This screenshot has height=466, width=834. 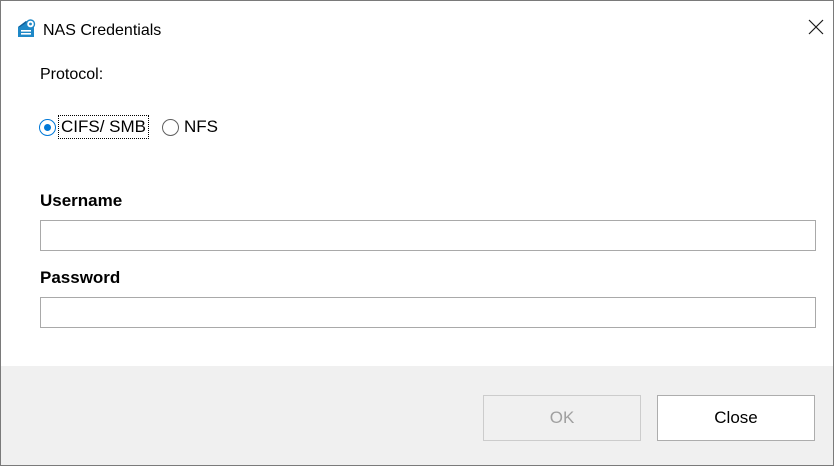 I want to click on protocol-radio-group: CIFS/ SMB NFS, so click(x=136, y=127).